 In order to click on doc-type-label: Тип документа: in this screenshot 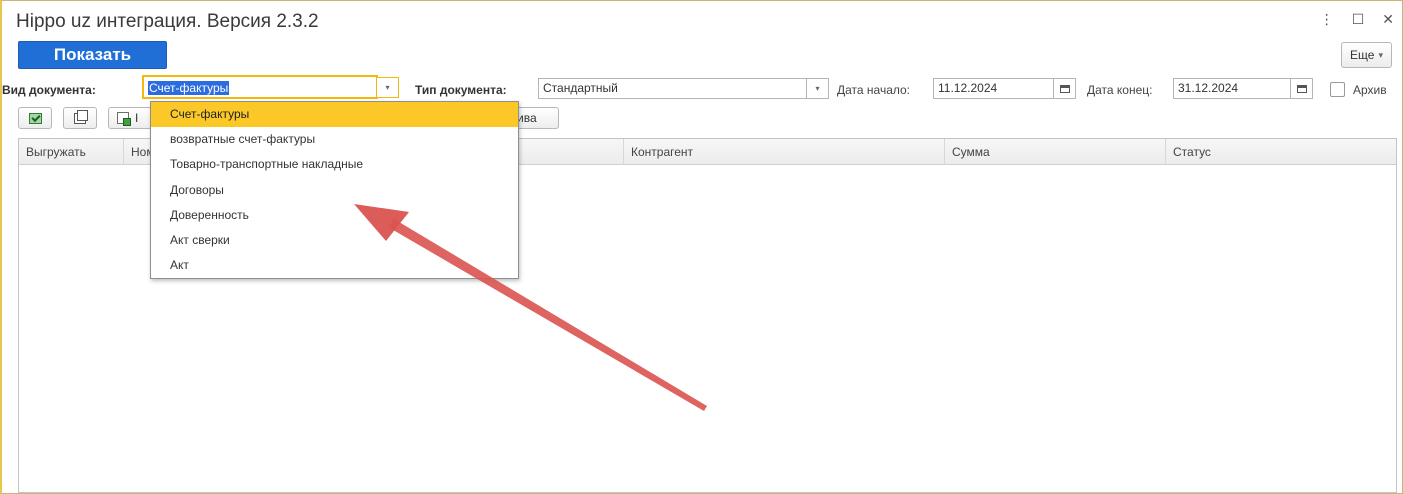, I will do `click(461, 90)`.